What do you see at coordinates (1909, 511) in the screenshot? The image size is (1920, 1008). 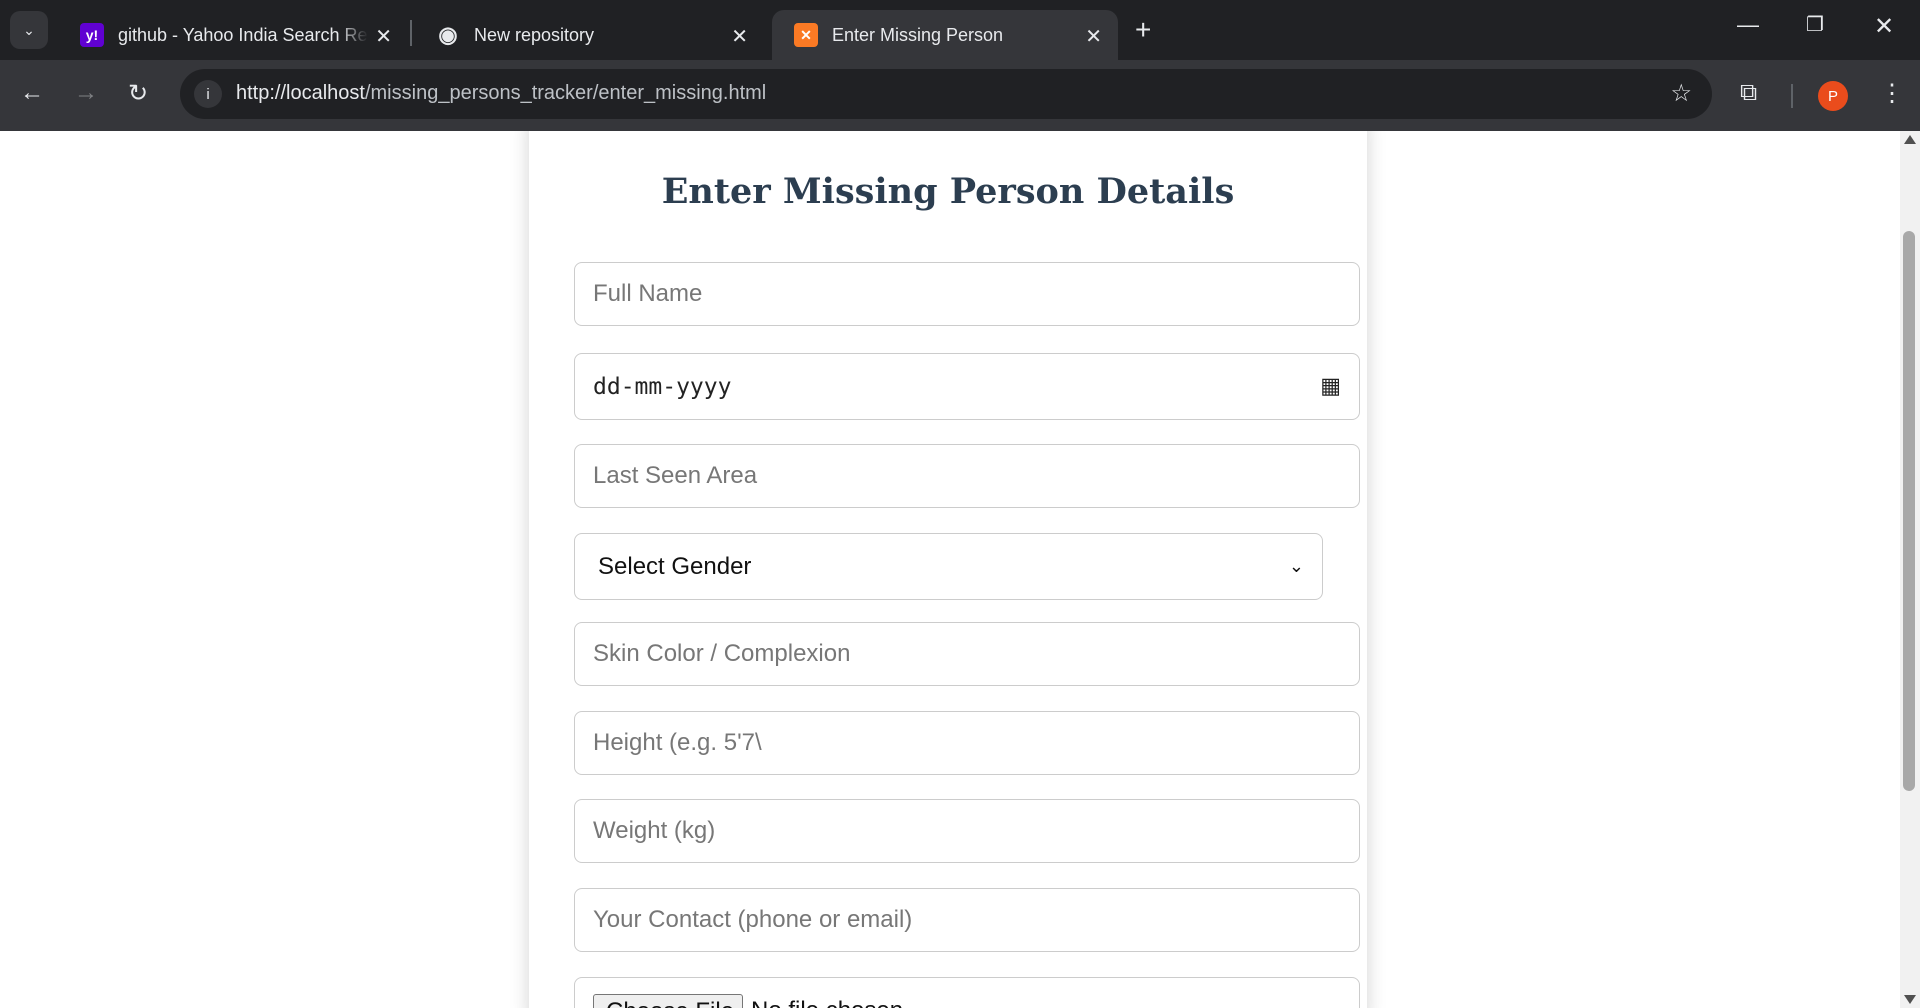 I see `scrollbar-thumb` at bounding box center [1909, 511].